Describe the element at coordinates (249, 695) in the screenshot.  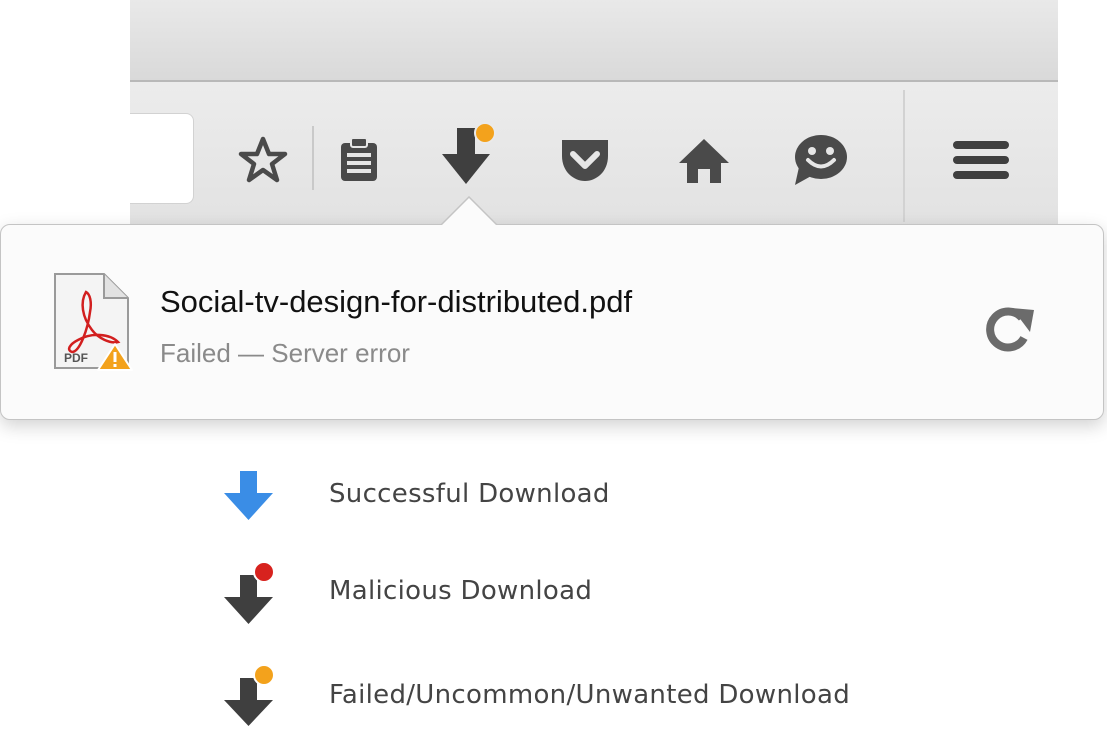
I see `download-failed-icon` at that location.